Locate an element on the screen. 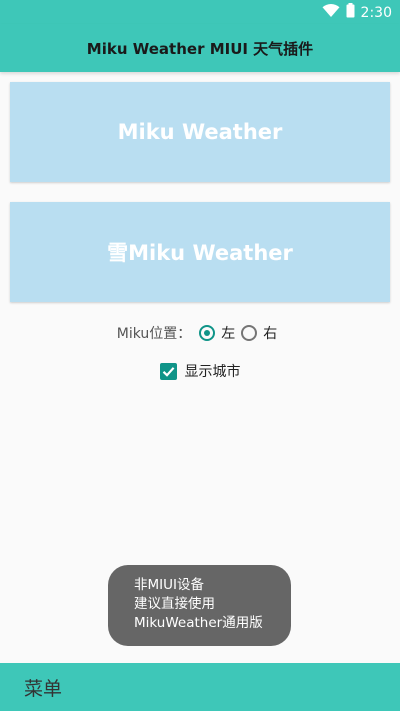  checkbox-checked-icon is located at coordinates (168, 371).